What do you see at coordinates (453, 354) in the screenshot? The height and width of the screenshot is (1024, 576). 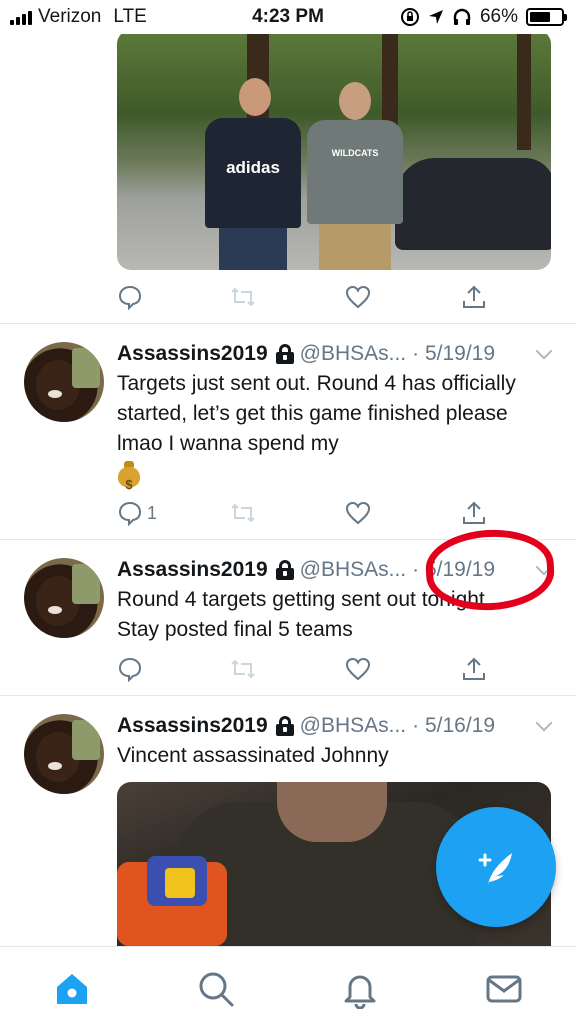 I see `tweet-date: · 5/19/19` at bounding box center [453, 354].